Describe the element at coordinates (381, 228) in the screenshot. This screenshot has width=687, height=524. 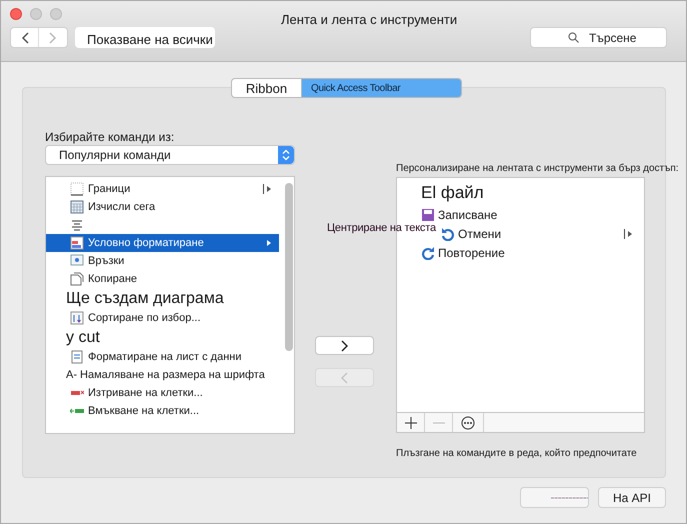
I see `center-text-label: Центриране на текста` at that location.